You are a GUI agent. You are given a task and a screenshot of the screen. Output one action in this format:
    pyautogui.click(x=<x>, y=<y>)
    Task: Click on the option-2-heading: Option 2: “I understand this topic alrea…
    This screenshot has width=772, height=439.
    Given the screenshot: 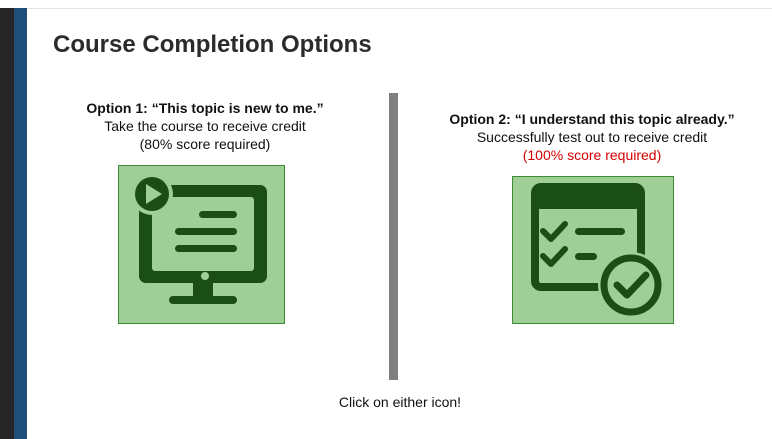 What is the action you would take?
    pyautogui.click(x=592, y=119)
    